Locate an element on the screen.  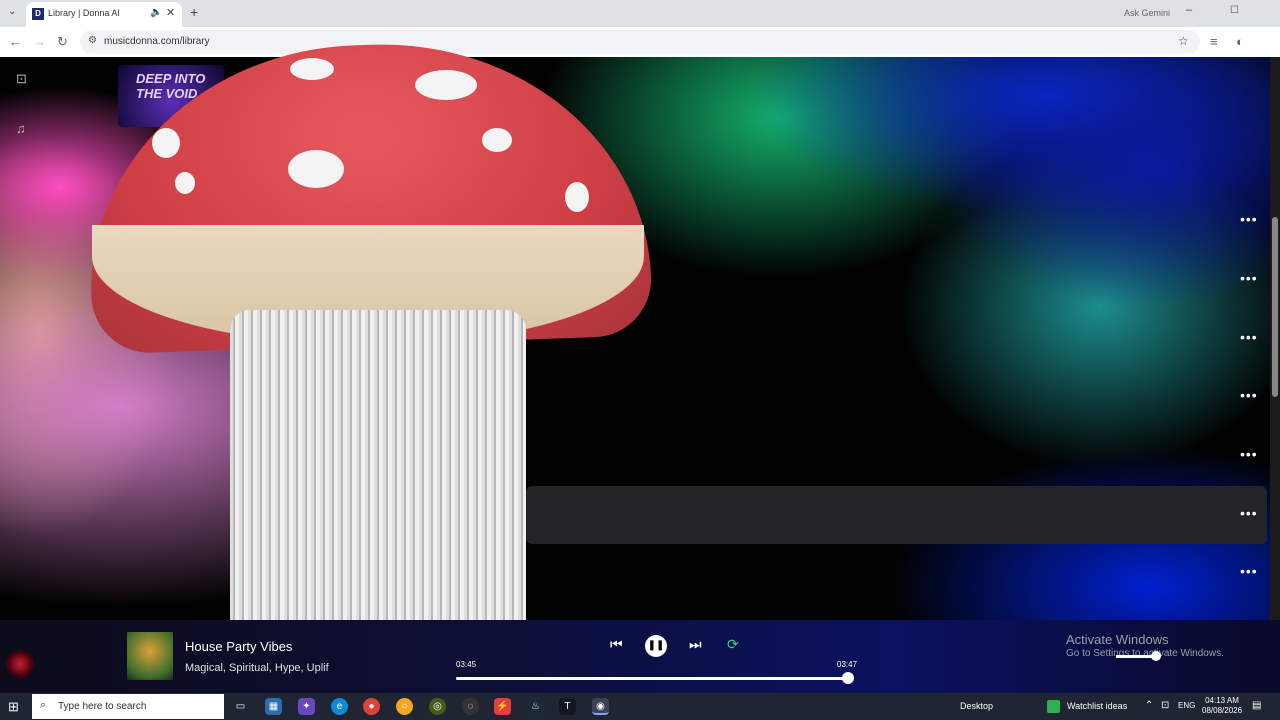
speaker-icon: 🔈 is located at coordinates (156, 12).